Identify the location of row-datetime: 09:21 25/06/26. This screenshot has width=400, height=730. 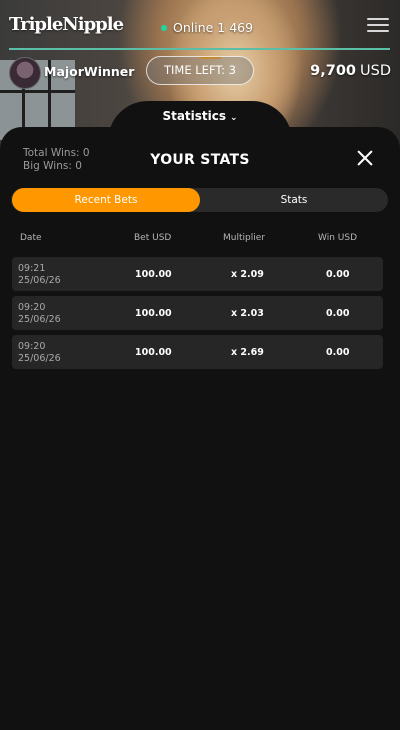
(39, 274).